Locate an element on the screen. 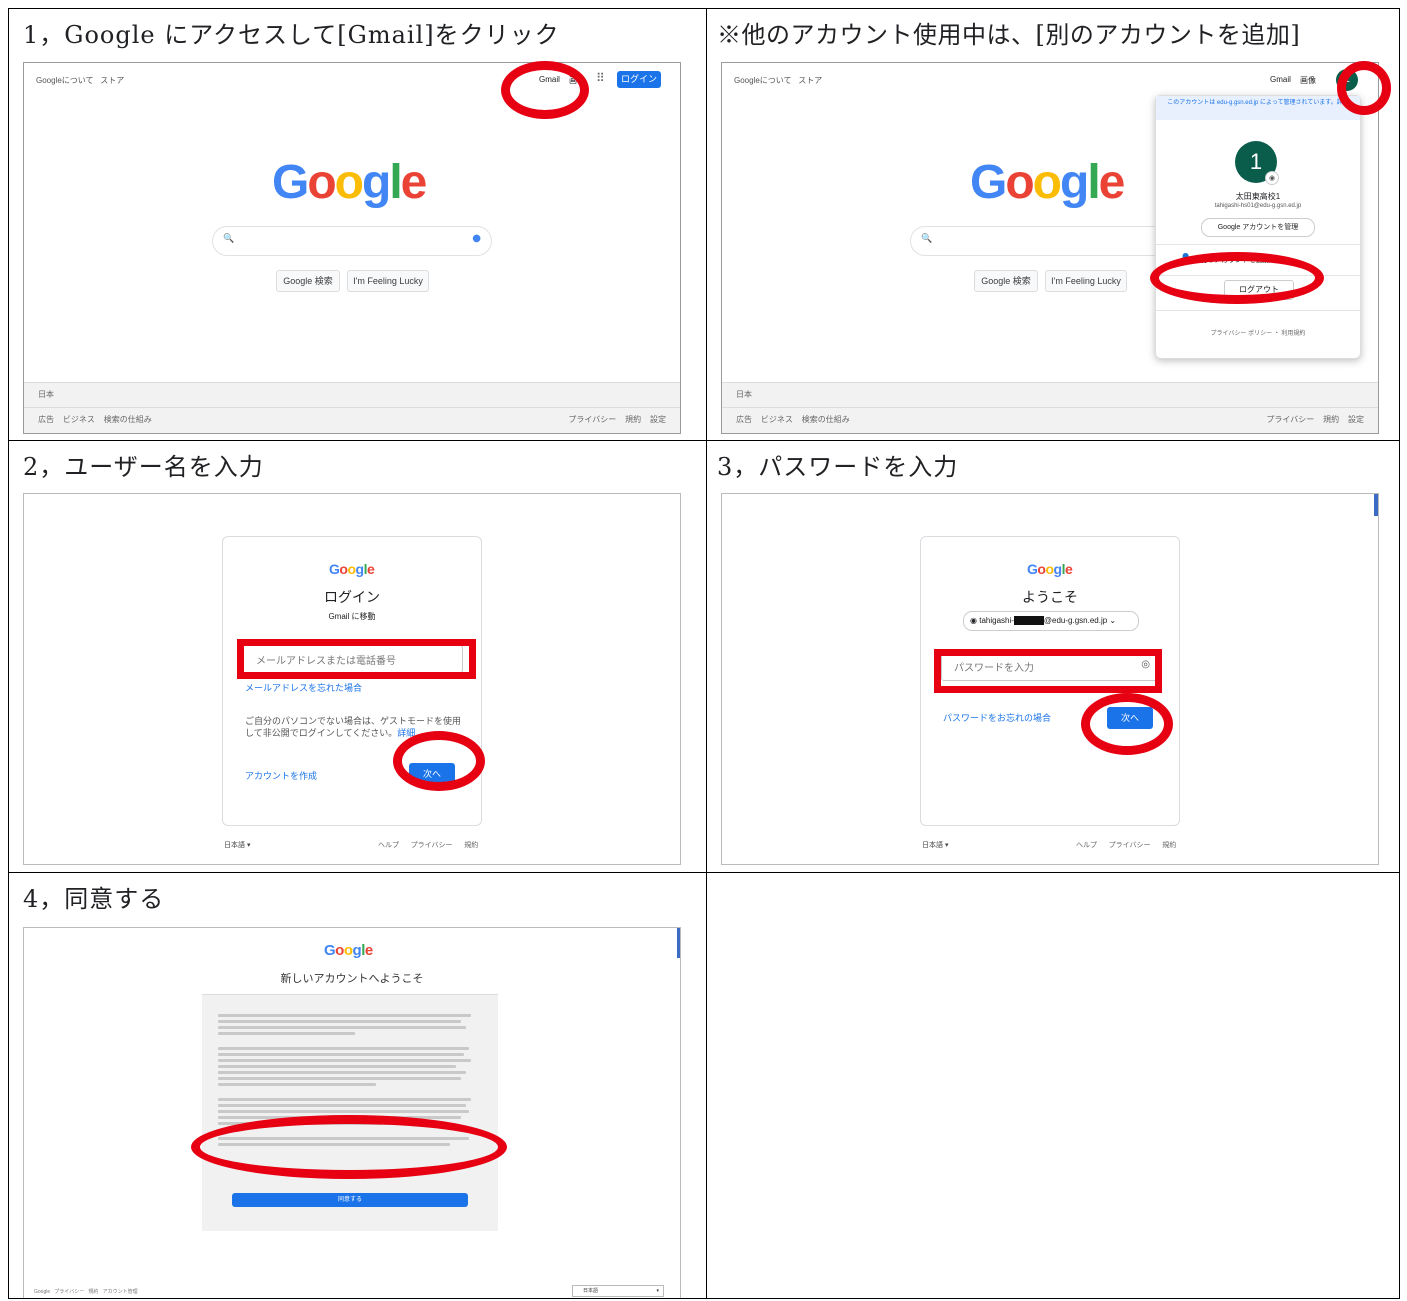 This screenshot has height=1301, width=1407. terms-box: 同意する is located at coordinates (350, 1112).